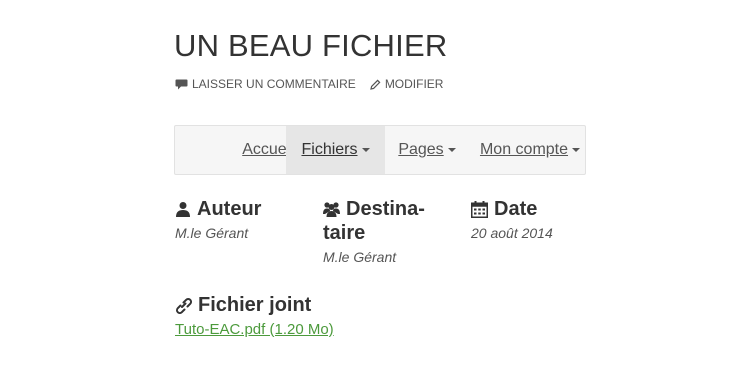 This screenshot has height=391, width=738. I want to click on comment-link-label: LAISSER UN COMMENTAIRE, so click(274, 84).